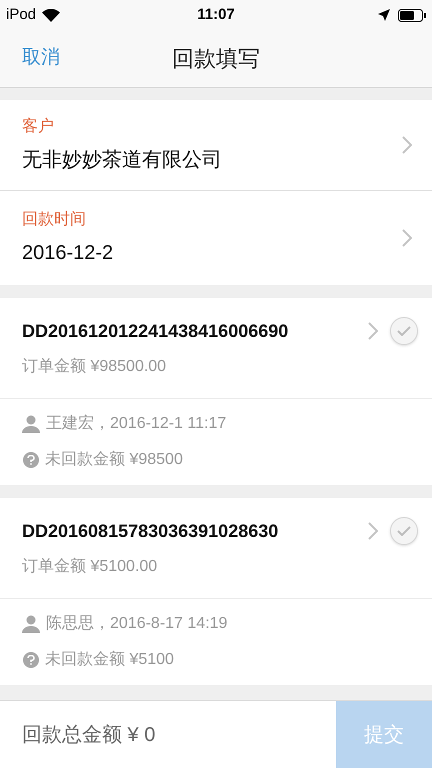 The image size is (432, 768). I want to click on clock-text: 11:07, so click(216, 14).